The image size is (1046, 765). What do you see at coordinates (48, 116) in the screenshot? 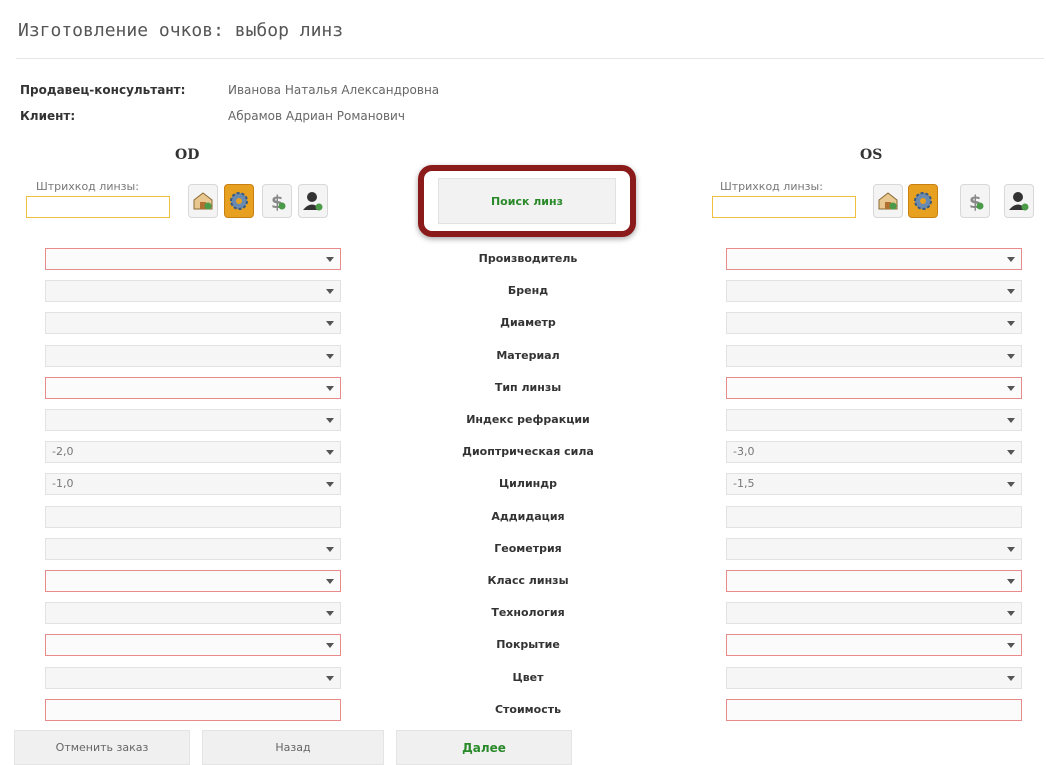
I see `client-label: Клиент:` at bounding box center [48, 116].